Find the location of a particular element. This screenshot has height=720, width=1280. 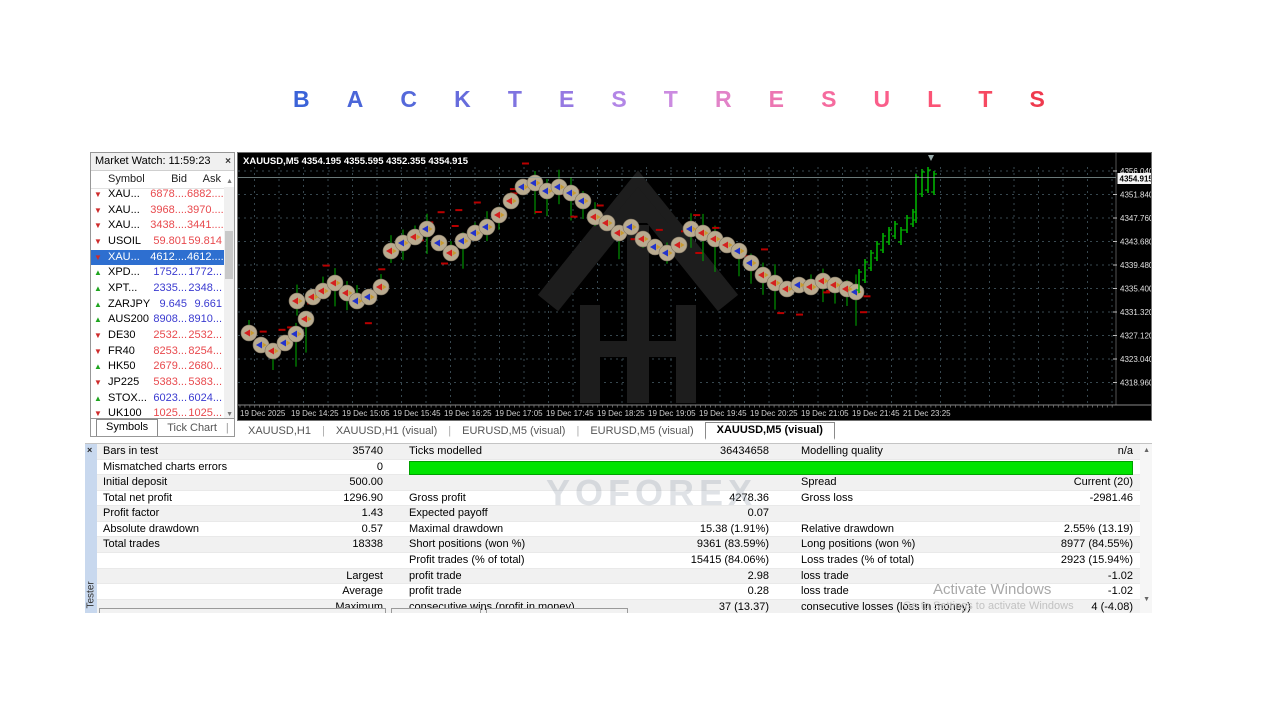

tab-tick-chart: Tick Chart is located at coordinates (192, 428).